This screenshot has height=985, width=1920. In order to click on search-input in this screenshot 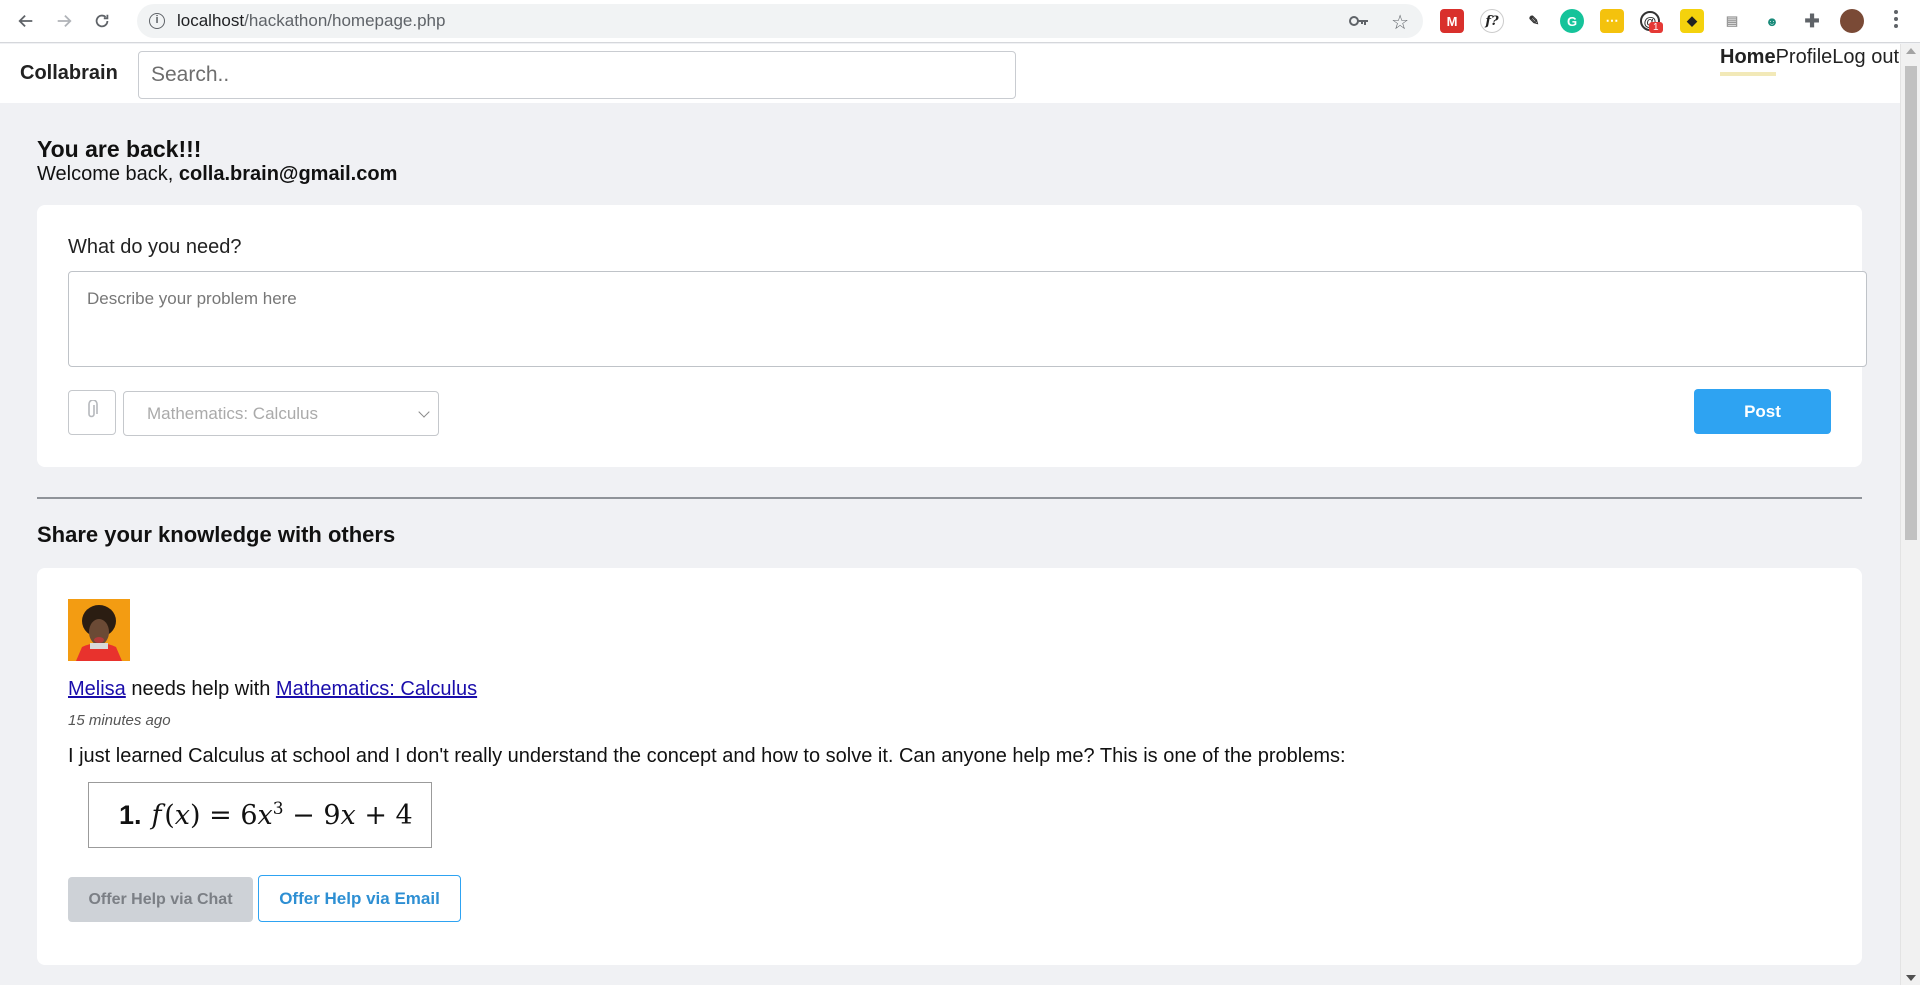, I will do `click(577, 75)`.